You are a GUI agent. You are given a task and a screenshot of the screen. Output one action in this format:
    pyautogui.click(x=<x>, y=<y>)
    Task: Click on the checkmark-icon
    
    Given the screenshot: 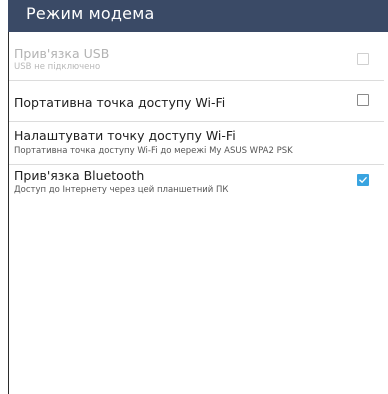 What is the action you would take?
    pyautogui.click(x=363, y=180)
    